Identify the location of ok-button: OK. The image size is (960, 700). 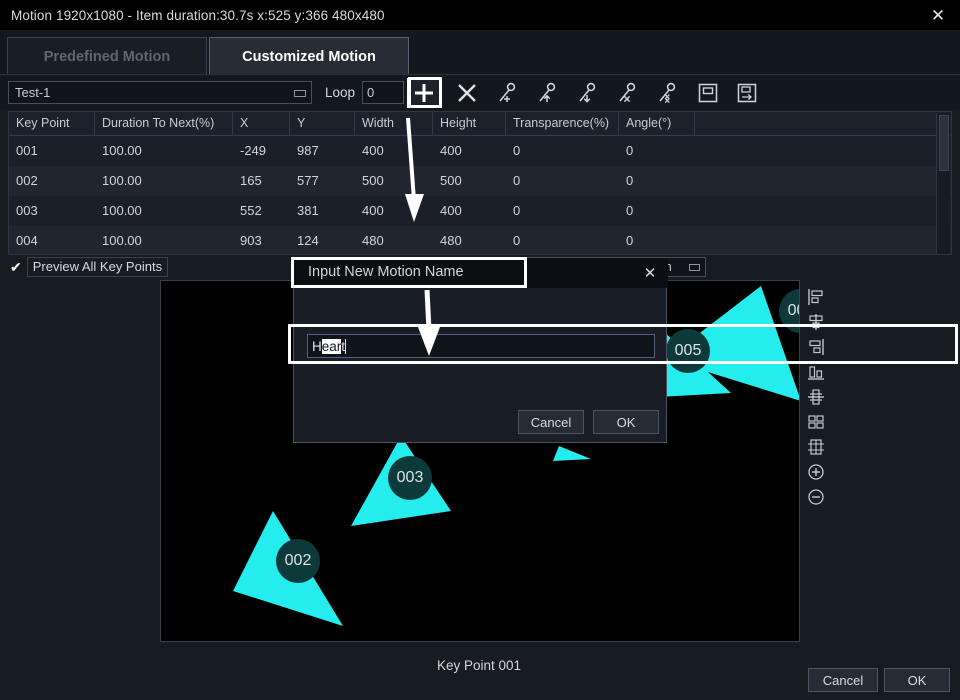
(917, 680).